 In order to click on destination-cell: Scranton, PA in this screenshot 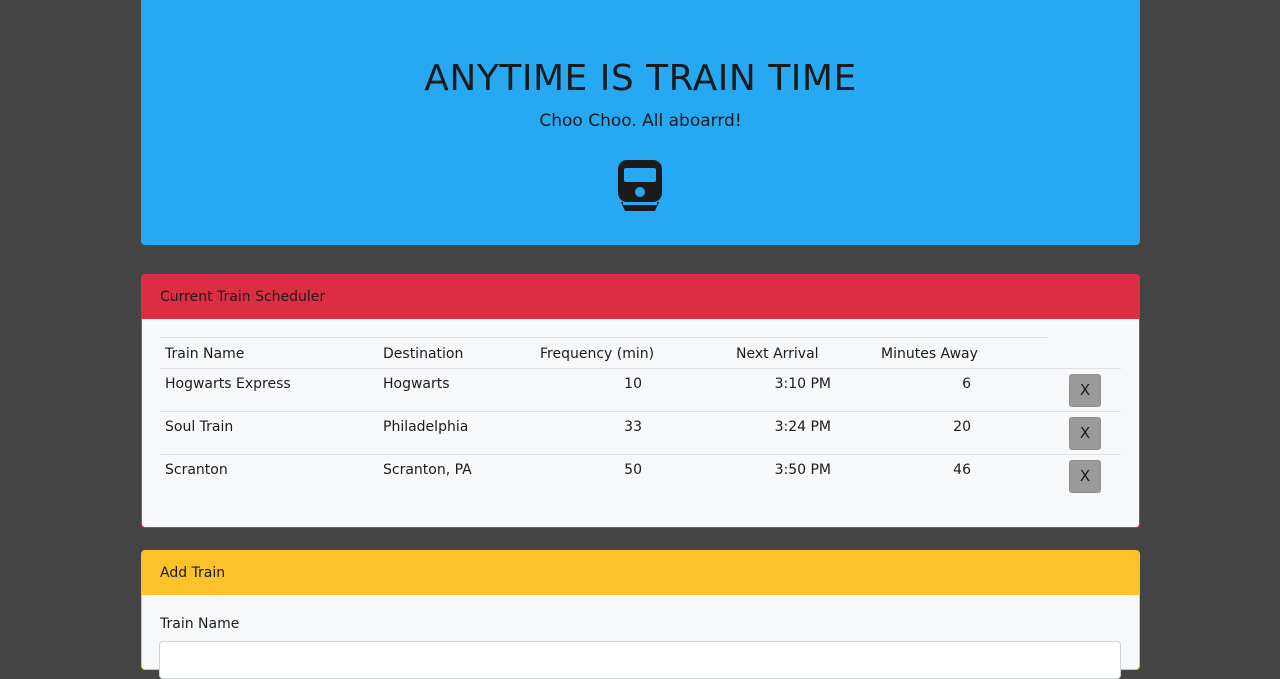, I will do `click(427, 470)`.